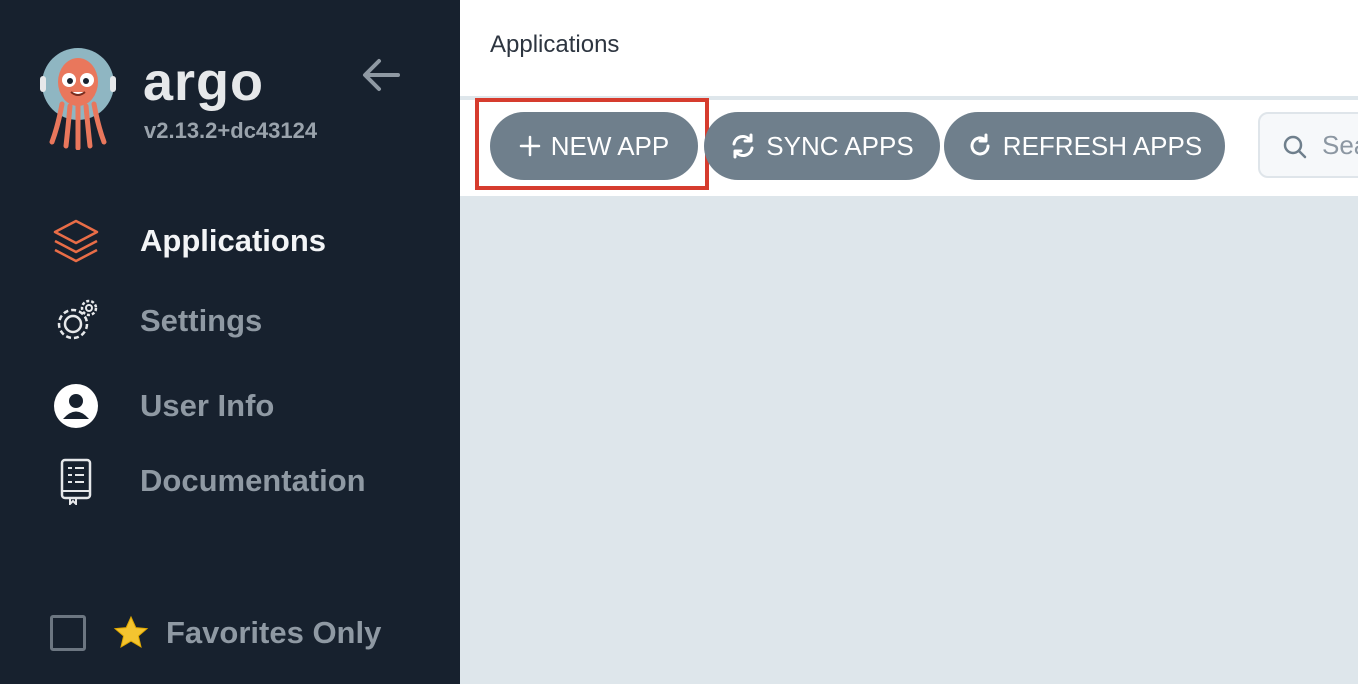  What do you see at coordinates (78, 99) in the screenshot?
I see `argo-logo` at bounding box center [78, 99].